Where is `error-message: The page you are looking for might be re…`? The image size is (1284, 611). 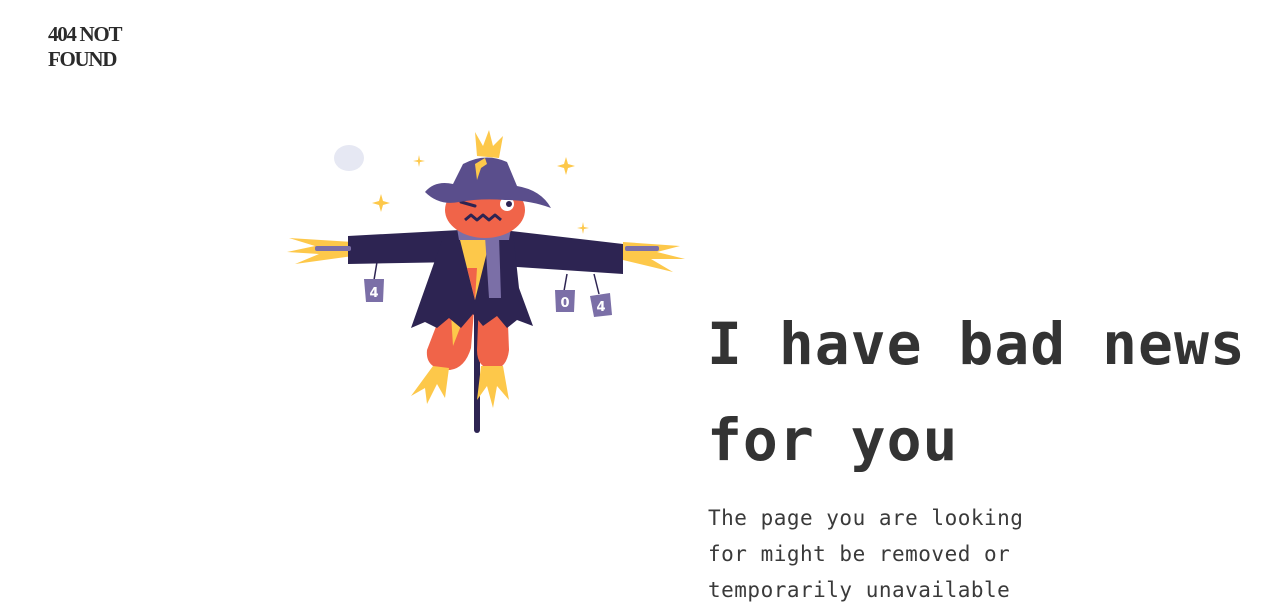 error-message: The page you are looking for might be re… is located at coordinates (866, 554).